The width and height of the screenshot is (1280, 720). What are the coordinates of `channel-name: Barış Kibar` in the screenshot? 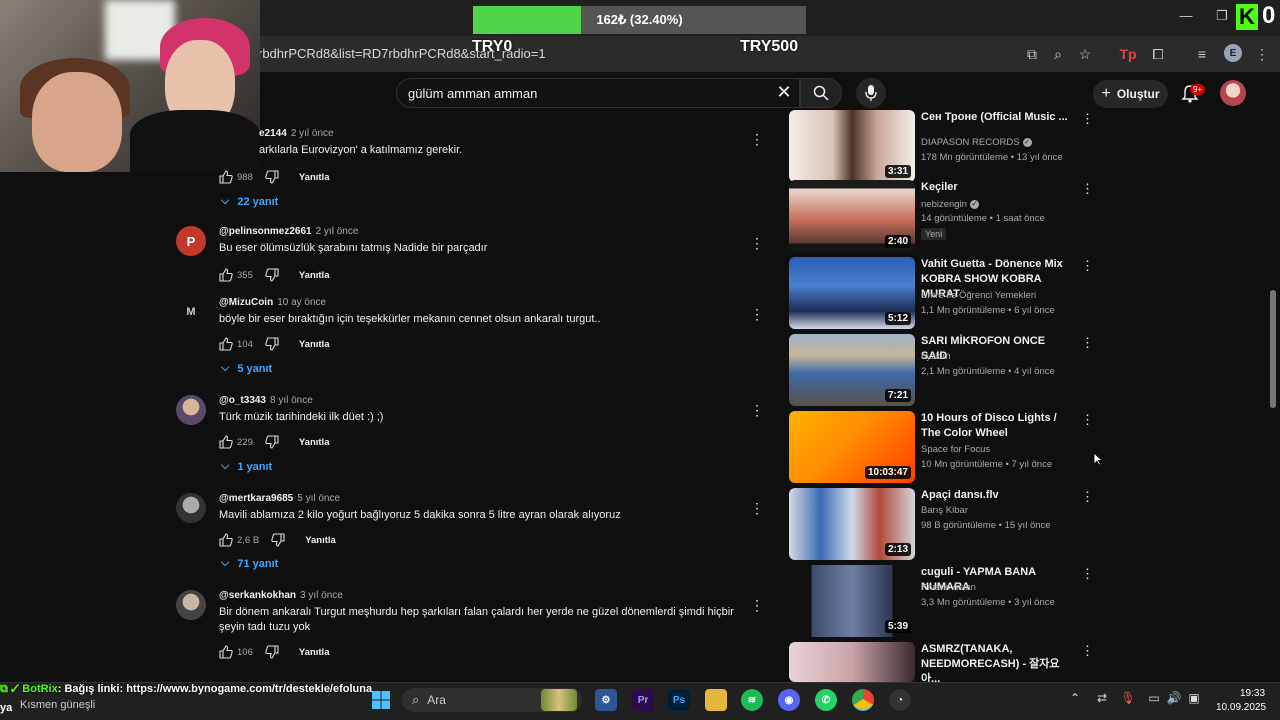 It's located at (944, 510).